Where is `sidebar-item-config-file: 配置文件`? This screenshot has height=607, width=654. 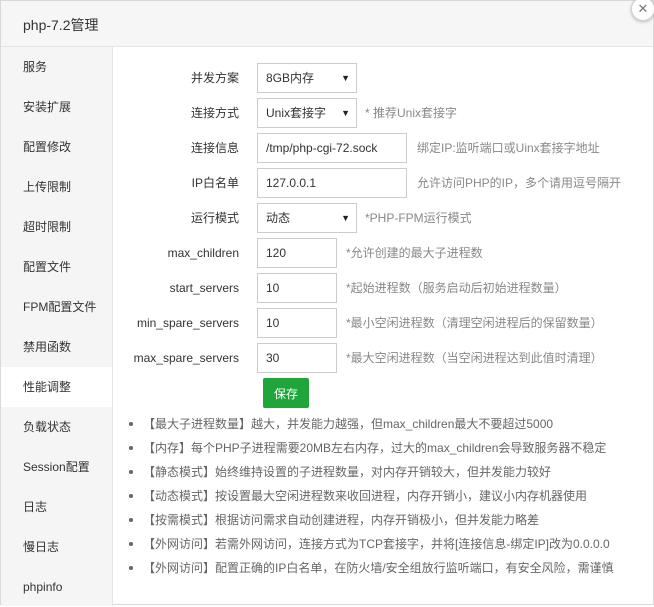
sidebar-item-config-file: 配置文件 is located at coordinates (56, 267).